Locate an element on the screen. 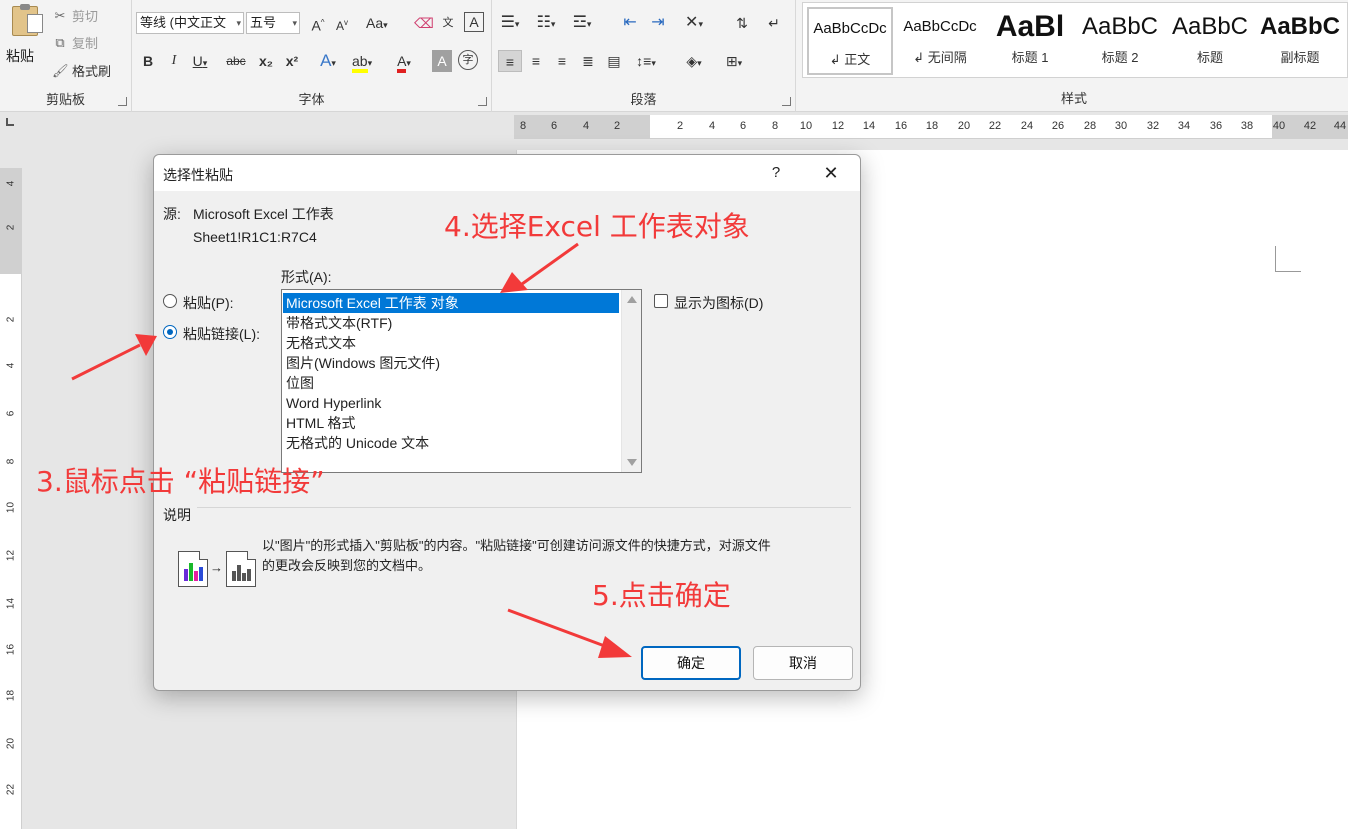  show-marks-button: ↵ is located at coordinates (774, 23).